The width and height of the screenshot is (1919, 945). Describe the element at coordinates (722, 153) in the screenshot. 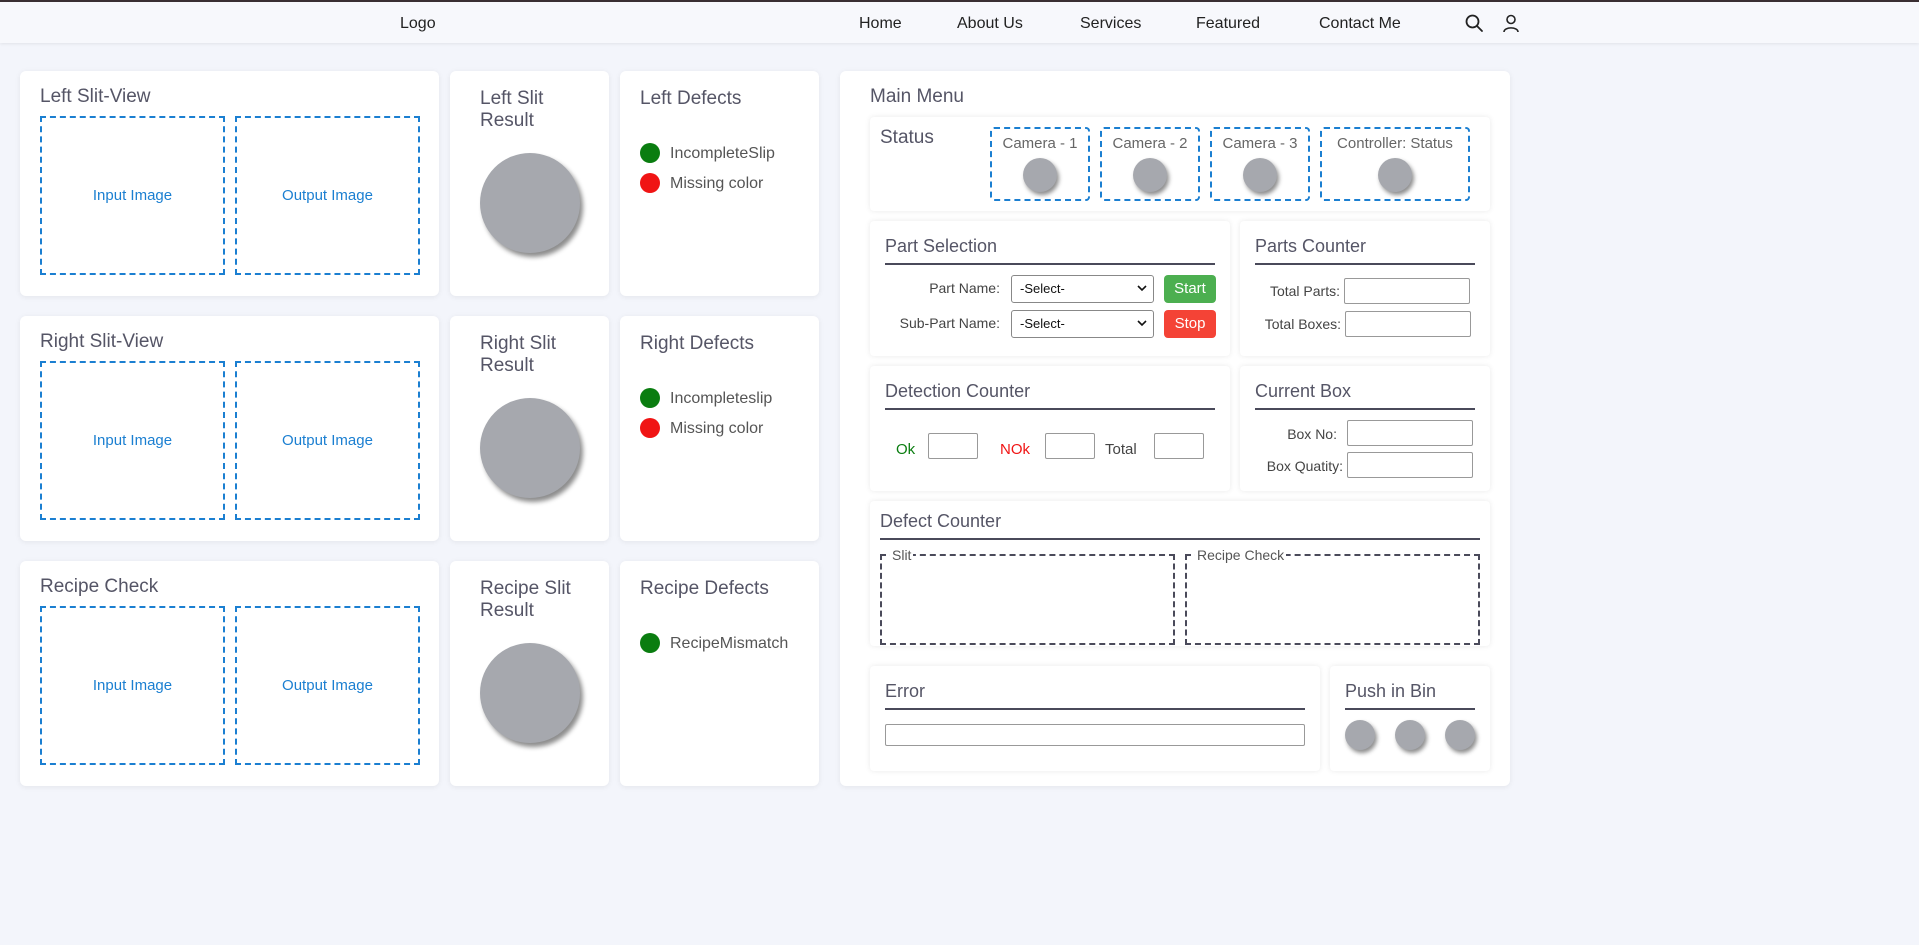

I see `defect-label: IncompleteSlip` at that location.